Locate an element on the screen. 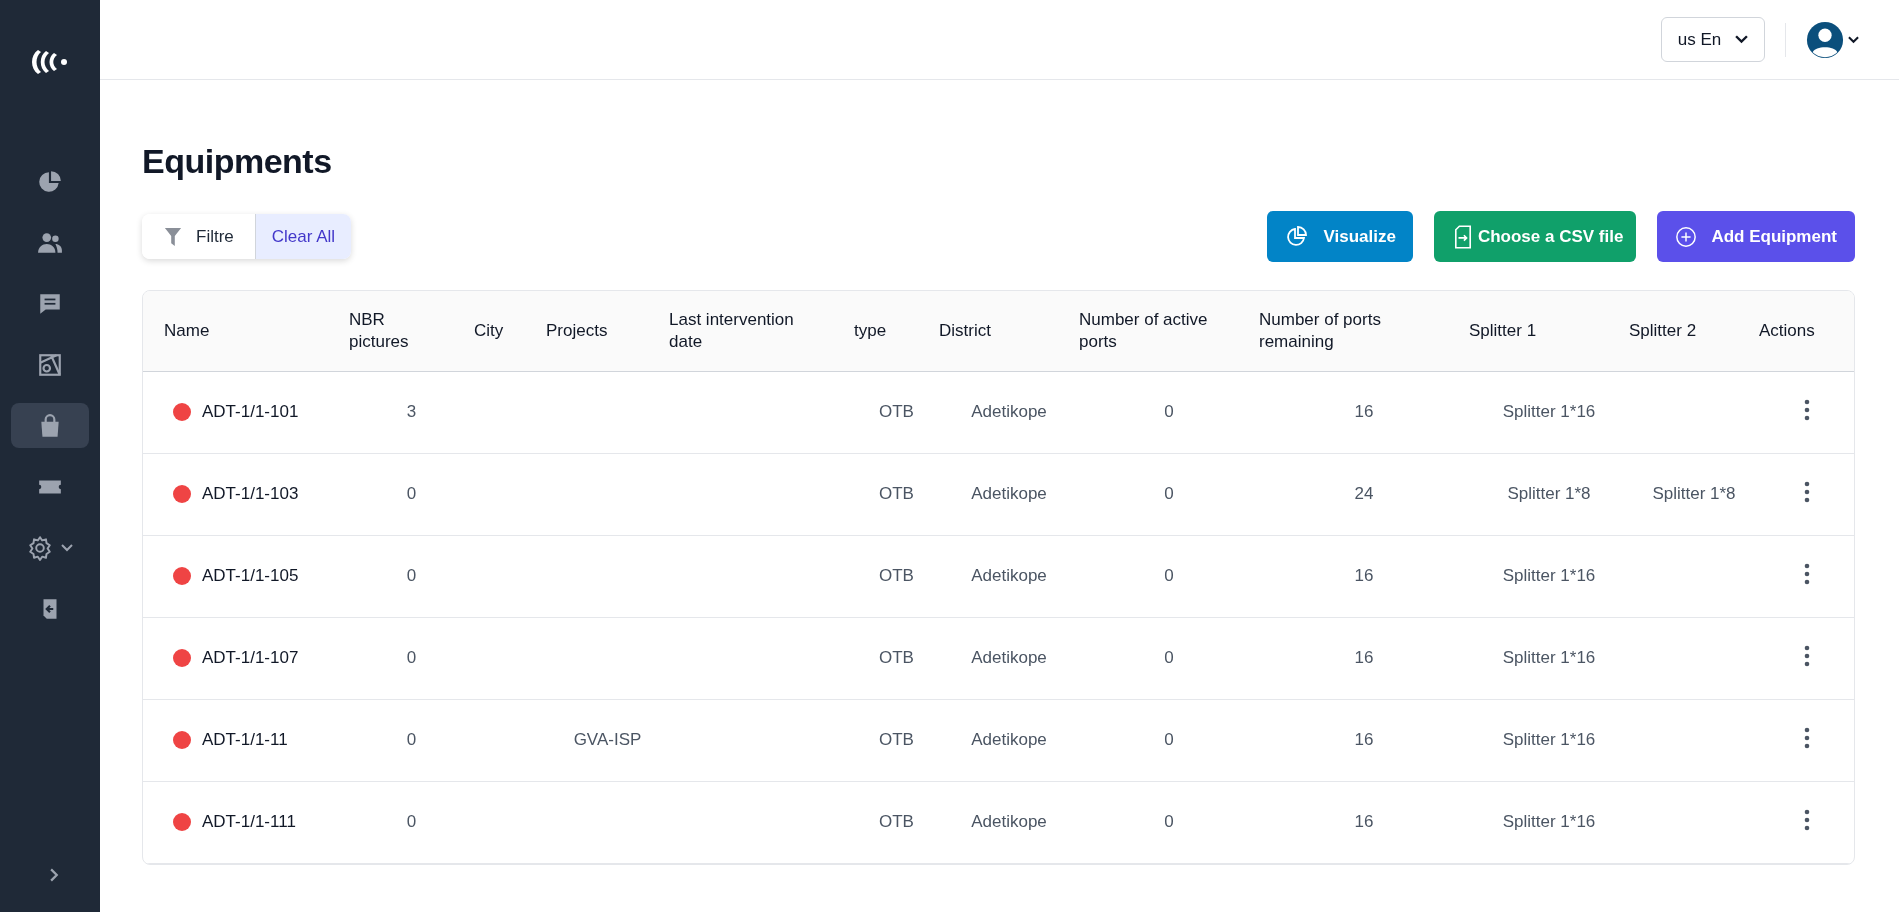 The image size is (1899, 912). column-header: Number of active ports is located at coordinates (1143, 330).